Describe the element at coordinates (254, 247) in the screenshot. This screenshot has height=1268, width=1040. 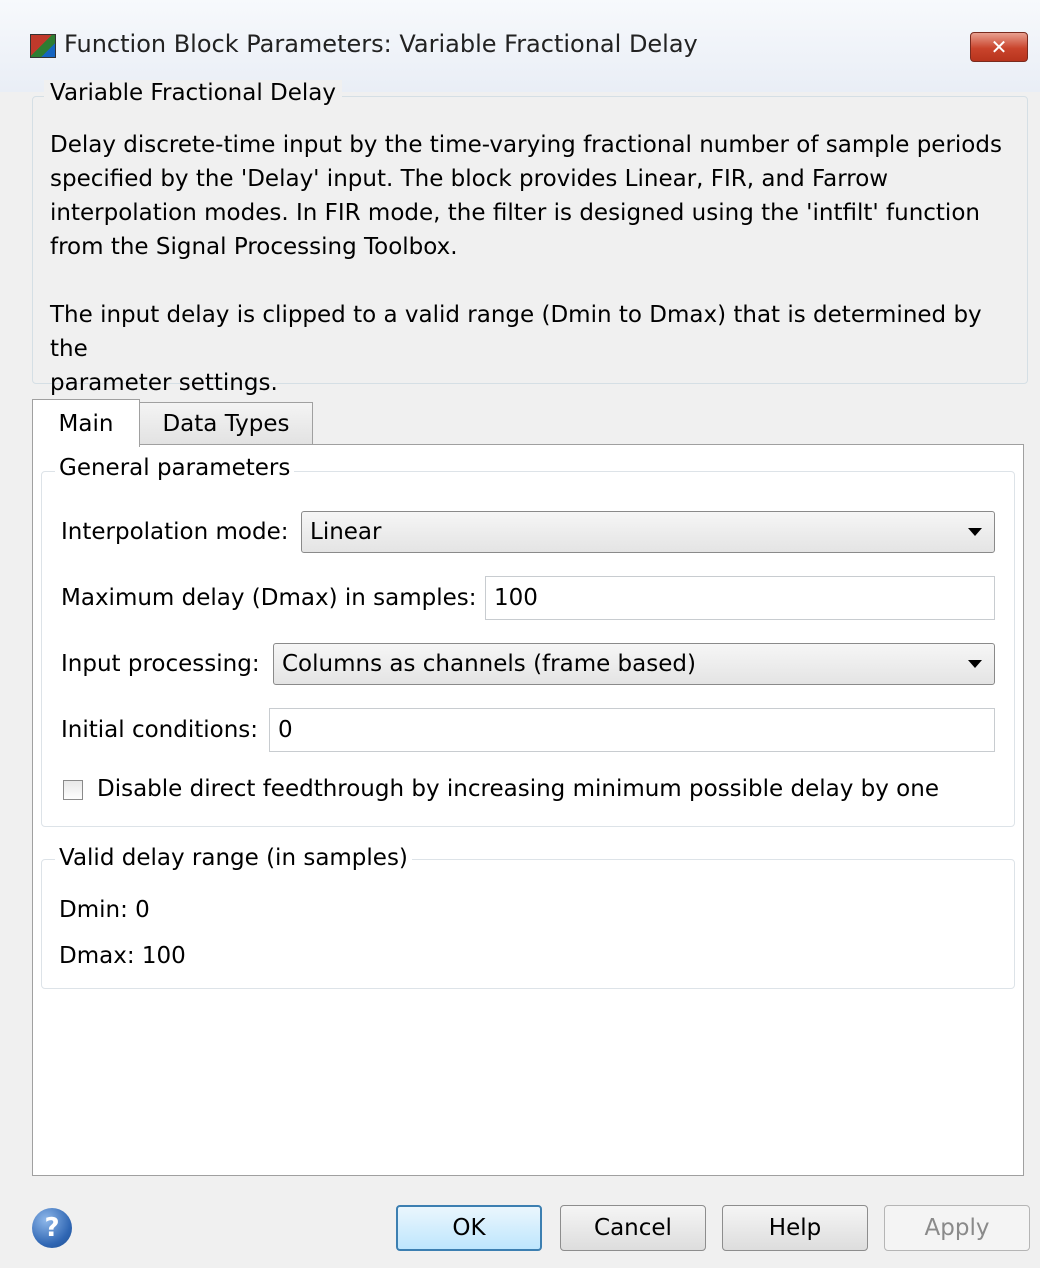
I see `description-line: from the Signal Processing Toolbox.` at that location.